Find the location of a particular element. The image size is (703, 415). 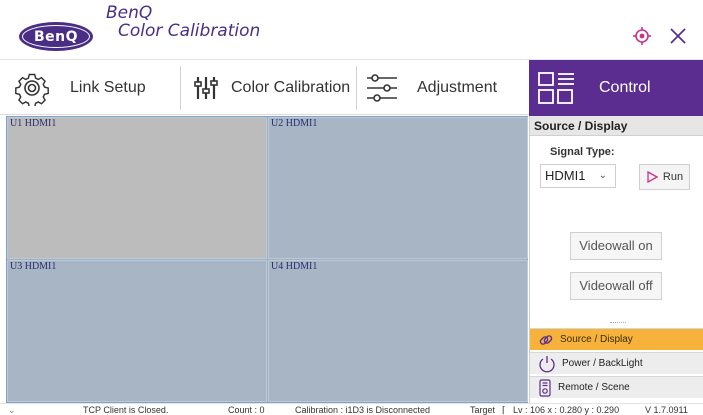

tab-adjustment-label: Adjustment is located at coordinates (457, 87).